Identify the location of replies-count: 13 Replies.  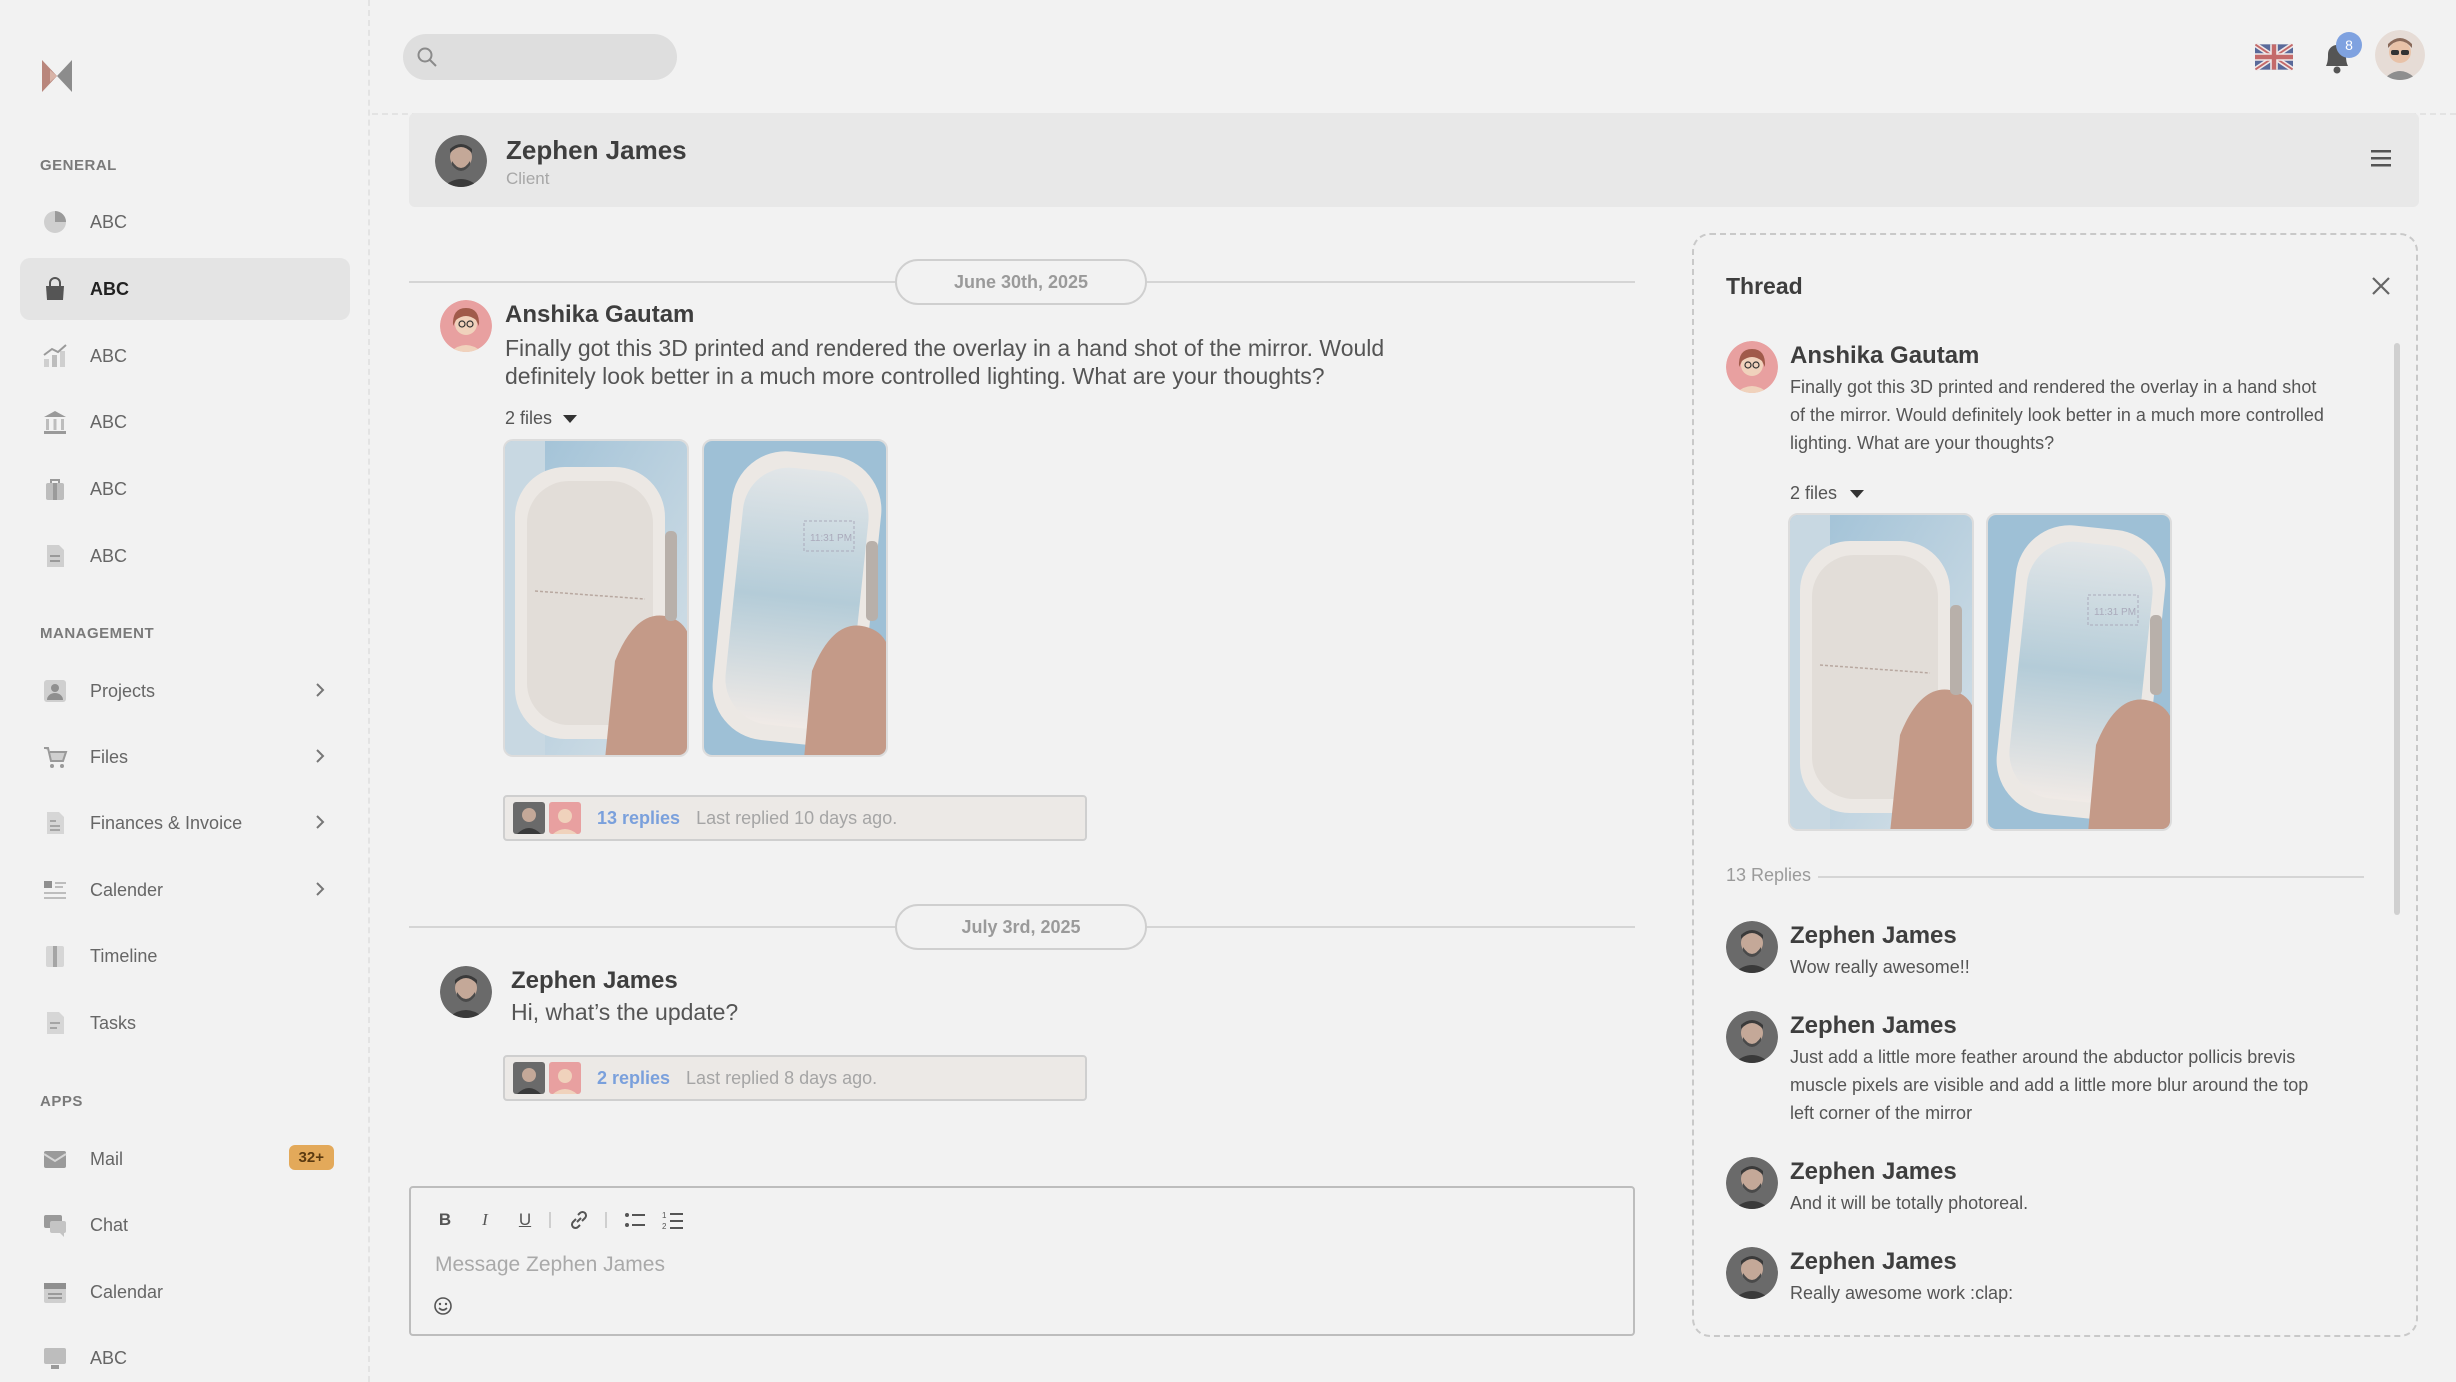
(1769, 875).